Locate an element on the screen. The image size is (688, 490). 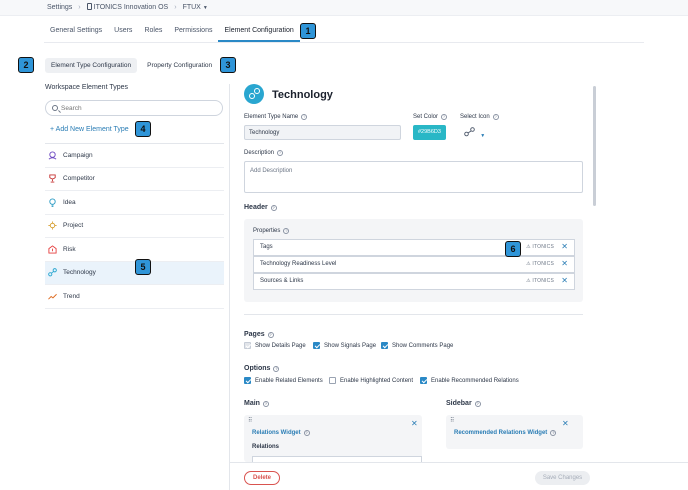
element-type-idea: Idea is located at coordinates (134, 203).